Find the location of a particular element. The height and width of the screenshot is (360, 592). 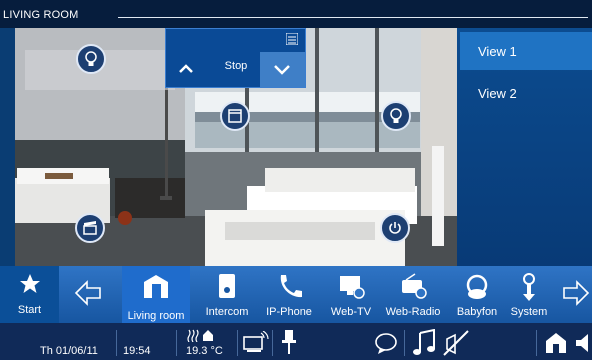

power-icon is located at coordinates (395, 228).